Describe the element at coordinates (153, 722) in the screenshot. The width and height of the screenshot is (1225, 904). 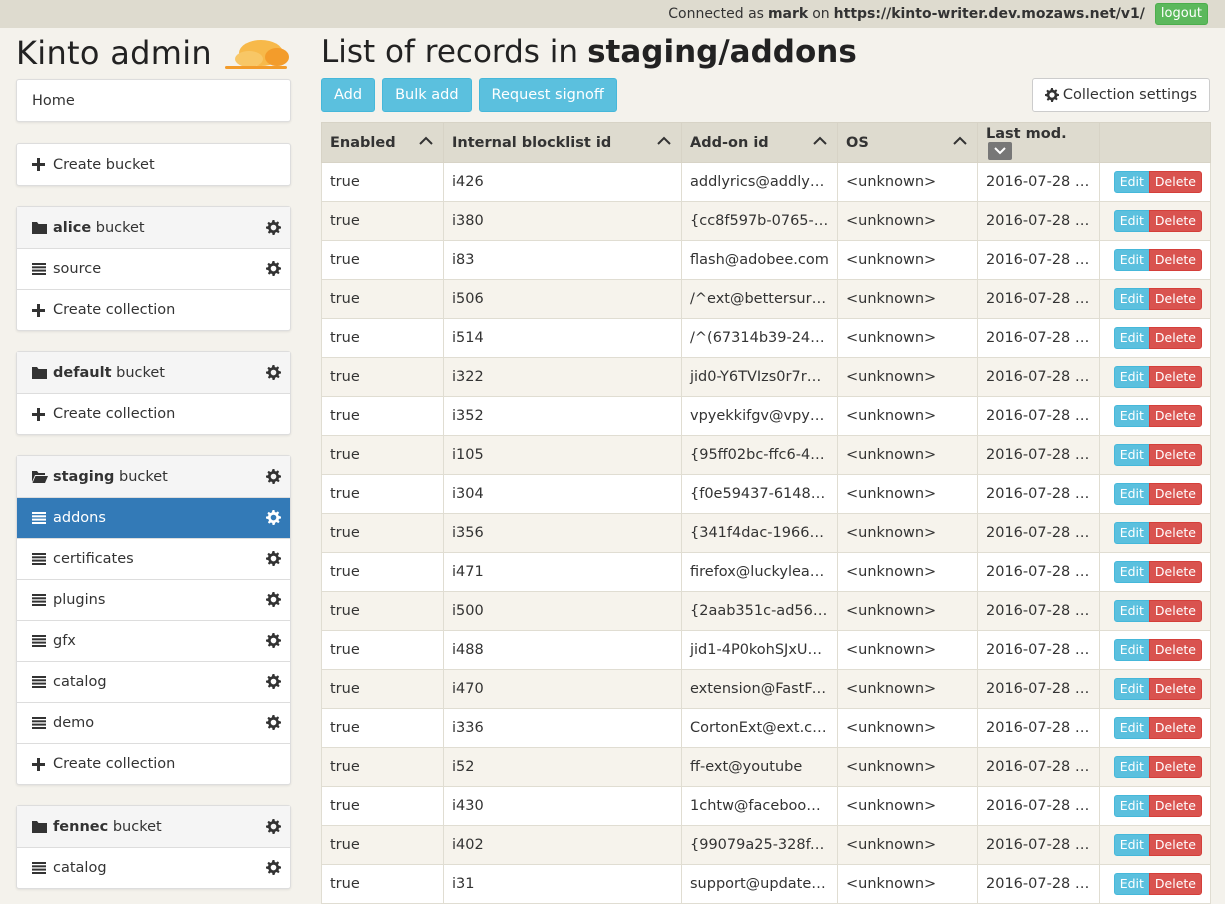
I see `sidebar-collection-demo: demo` at that location.